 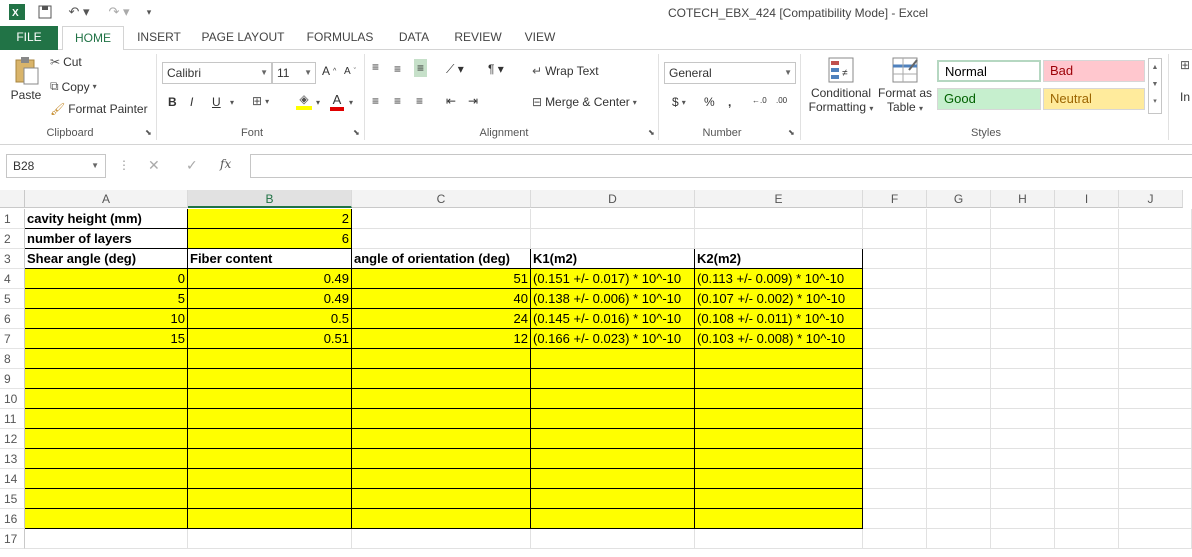 I want to click on cell-i4, so click(x=1087, y=279).